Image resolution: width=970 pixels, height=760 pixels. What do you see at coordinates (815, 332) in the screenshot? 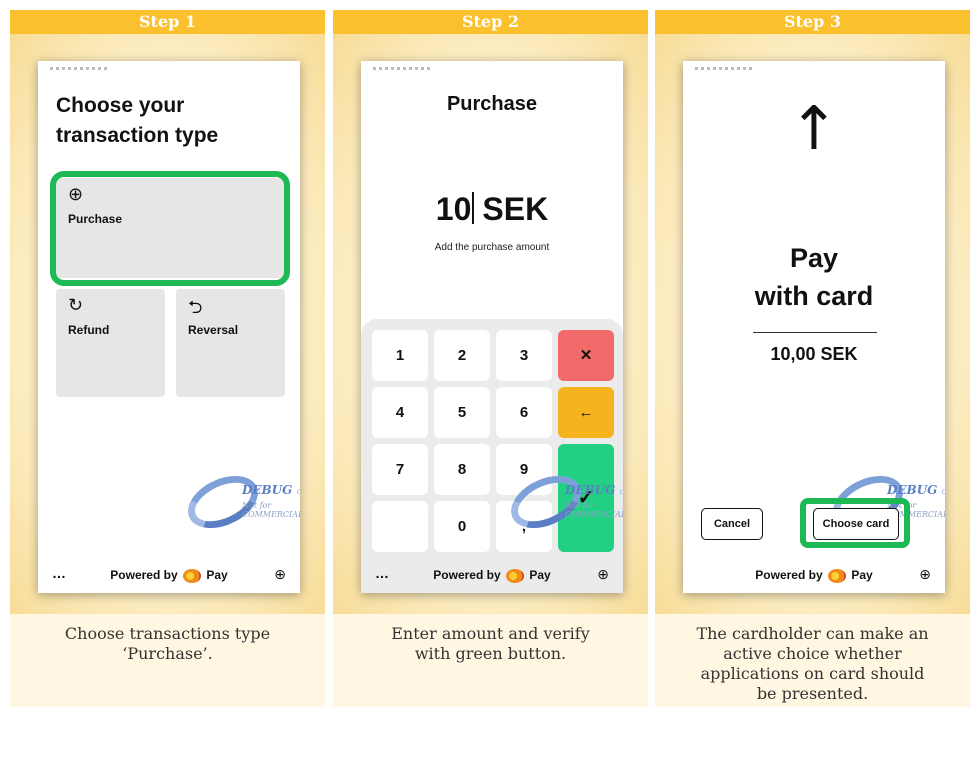
I see `divider` at bounding box center [815, 332].